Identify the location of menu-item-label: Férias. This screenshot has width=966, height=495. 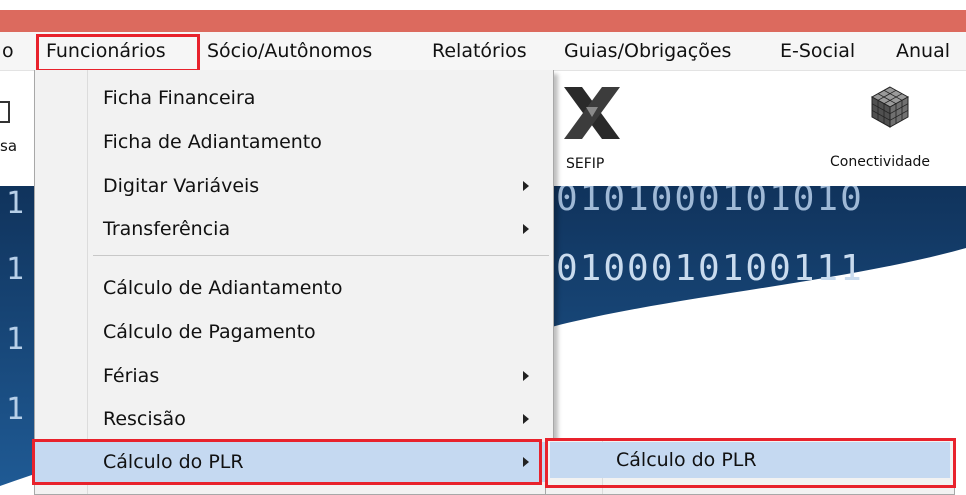
(131, 376).